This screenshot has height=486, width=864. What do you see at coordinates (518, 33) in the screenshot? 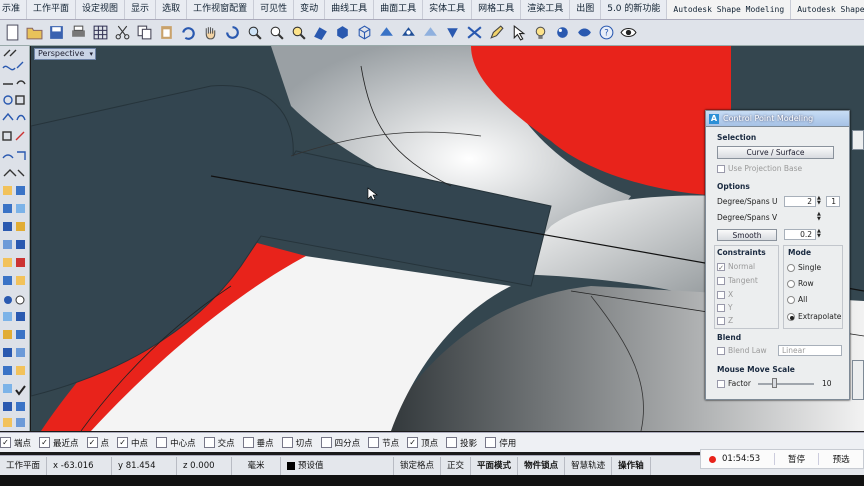
I see `select-icon` at bounding box center [518, 33].